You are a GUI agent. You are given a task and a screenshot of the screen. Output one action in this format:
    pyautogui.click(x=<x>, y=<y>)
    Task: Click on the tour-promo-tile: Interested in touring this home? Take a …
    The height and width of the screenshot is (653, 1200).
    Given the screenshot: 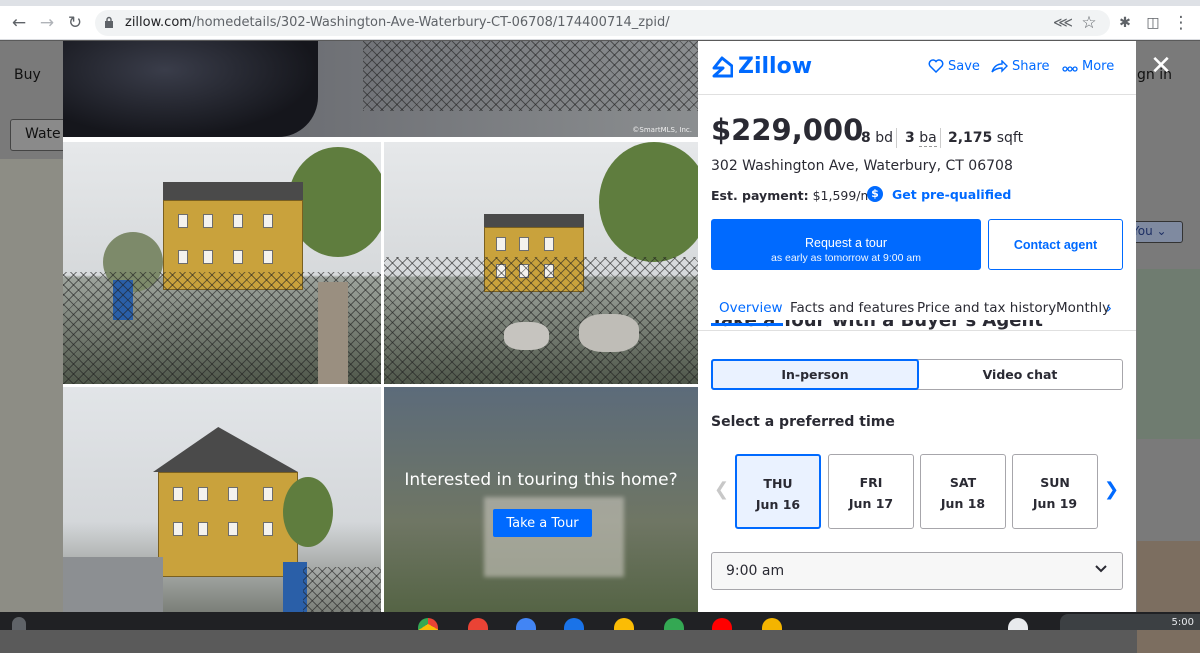 What is the action you would take?
    pyautogui.click(x=541, y=499)
    